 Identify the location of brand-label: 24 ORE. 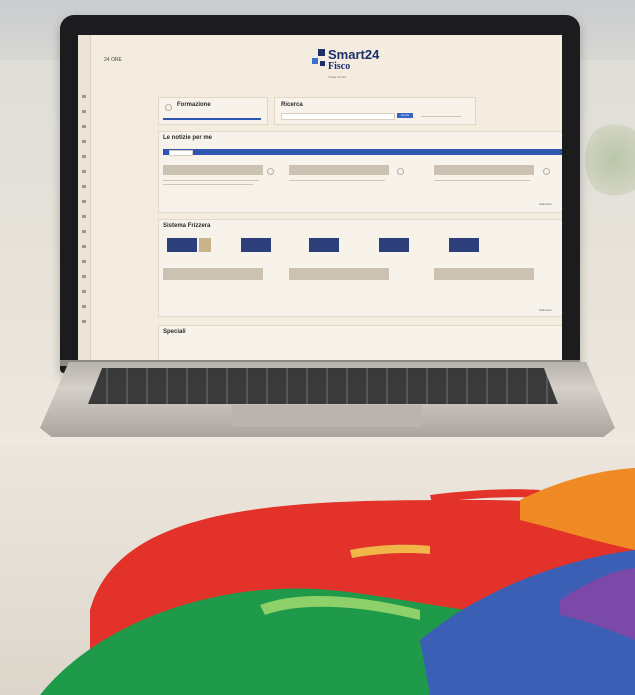
(113, 60).